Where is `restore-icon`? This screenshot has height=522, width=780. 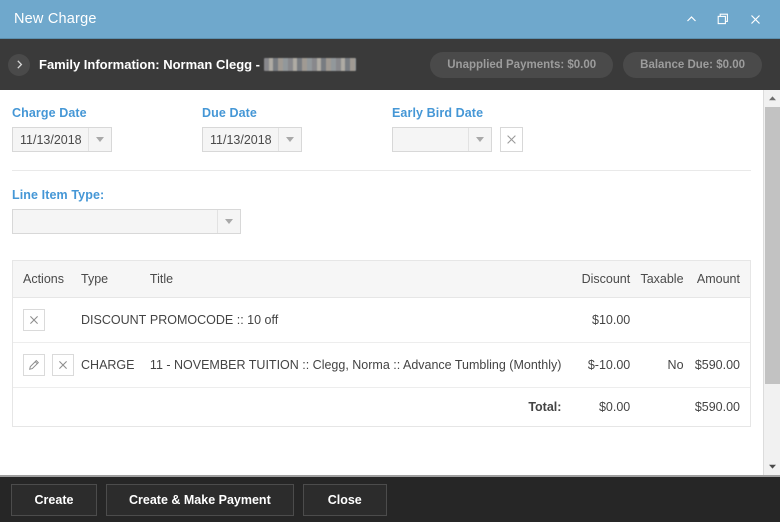
restore-icon is located at coordinates (723, 19).